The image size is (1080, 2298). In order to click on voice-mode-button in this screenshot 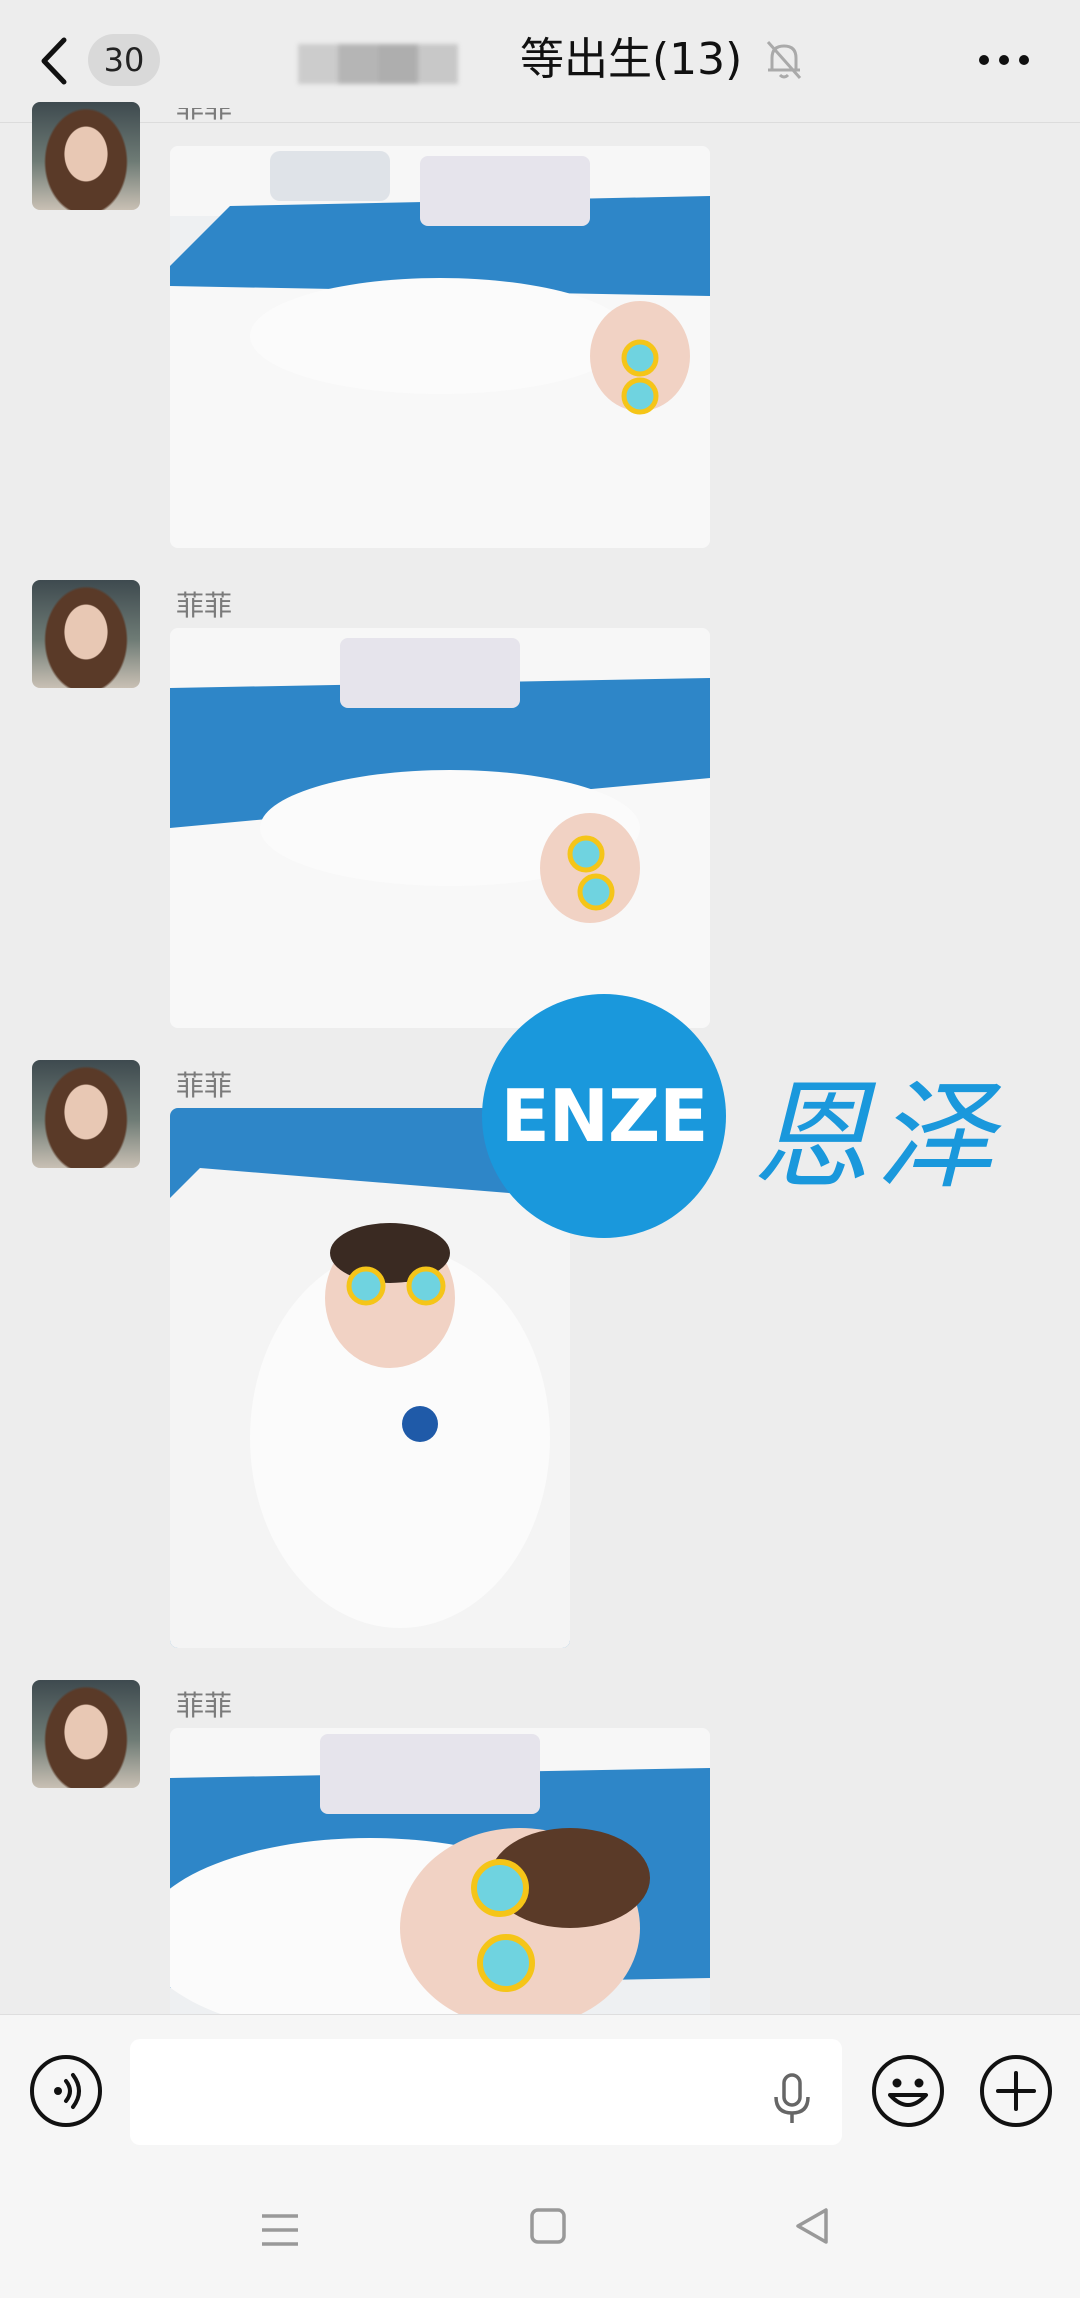, I will do `click(66, 2091)`.